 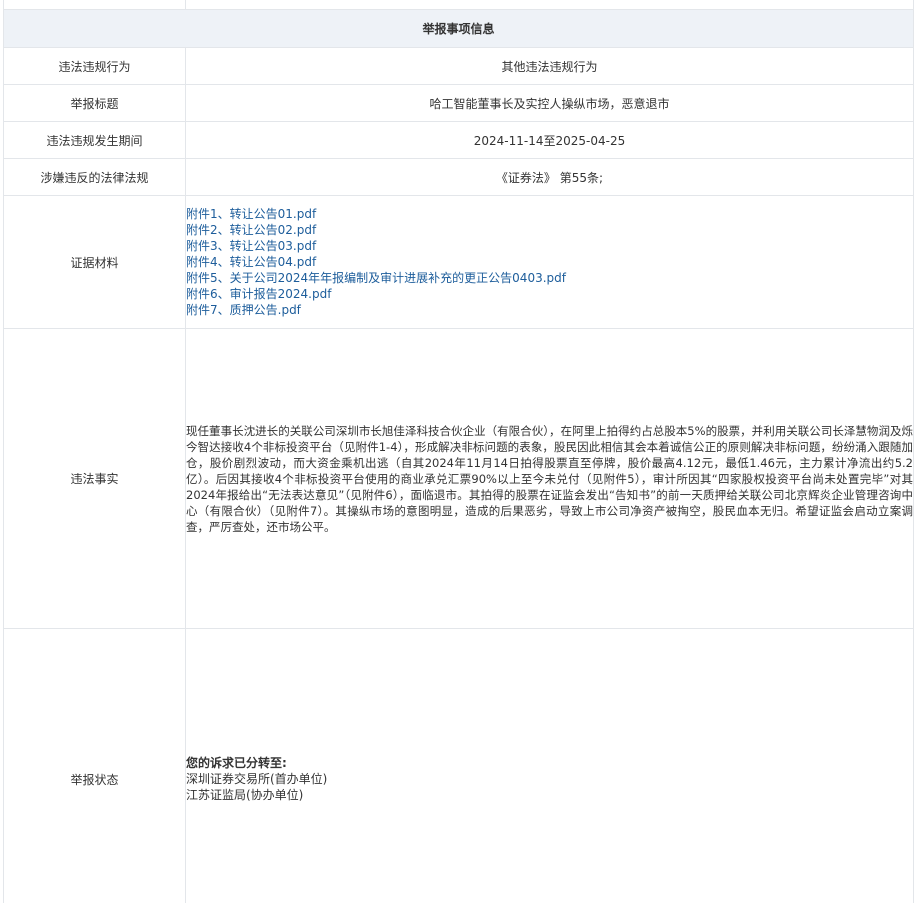 I want to click on status-title: 您的诉求已分转至:, so click(x=236, y=763).